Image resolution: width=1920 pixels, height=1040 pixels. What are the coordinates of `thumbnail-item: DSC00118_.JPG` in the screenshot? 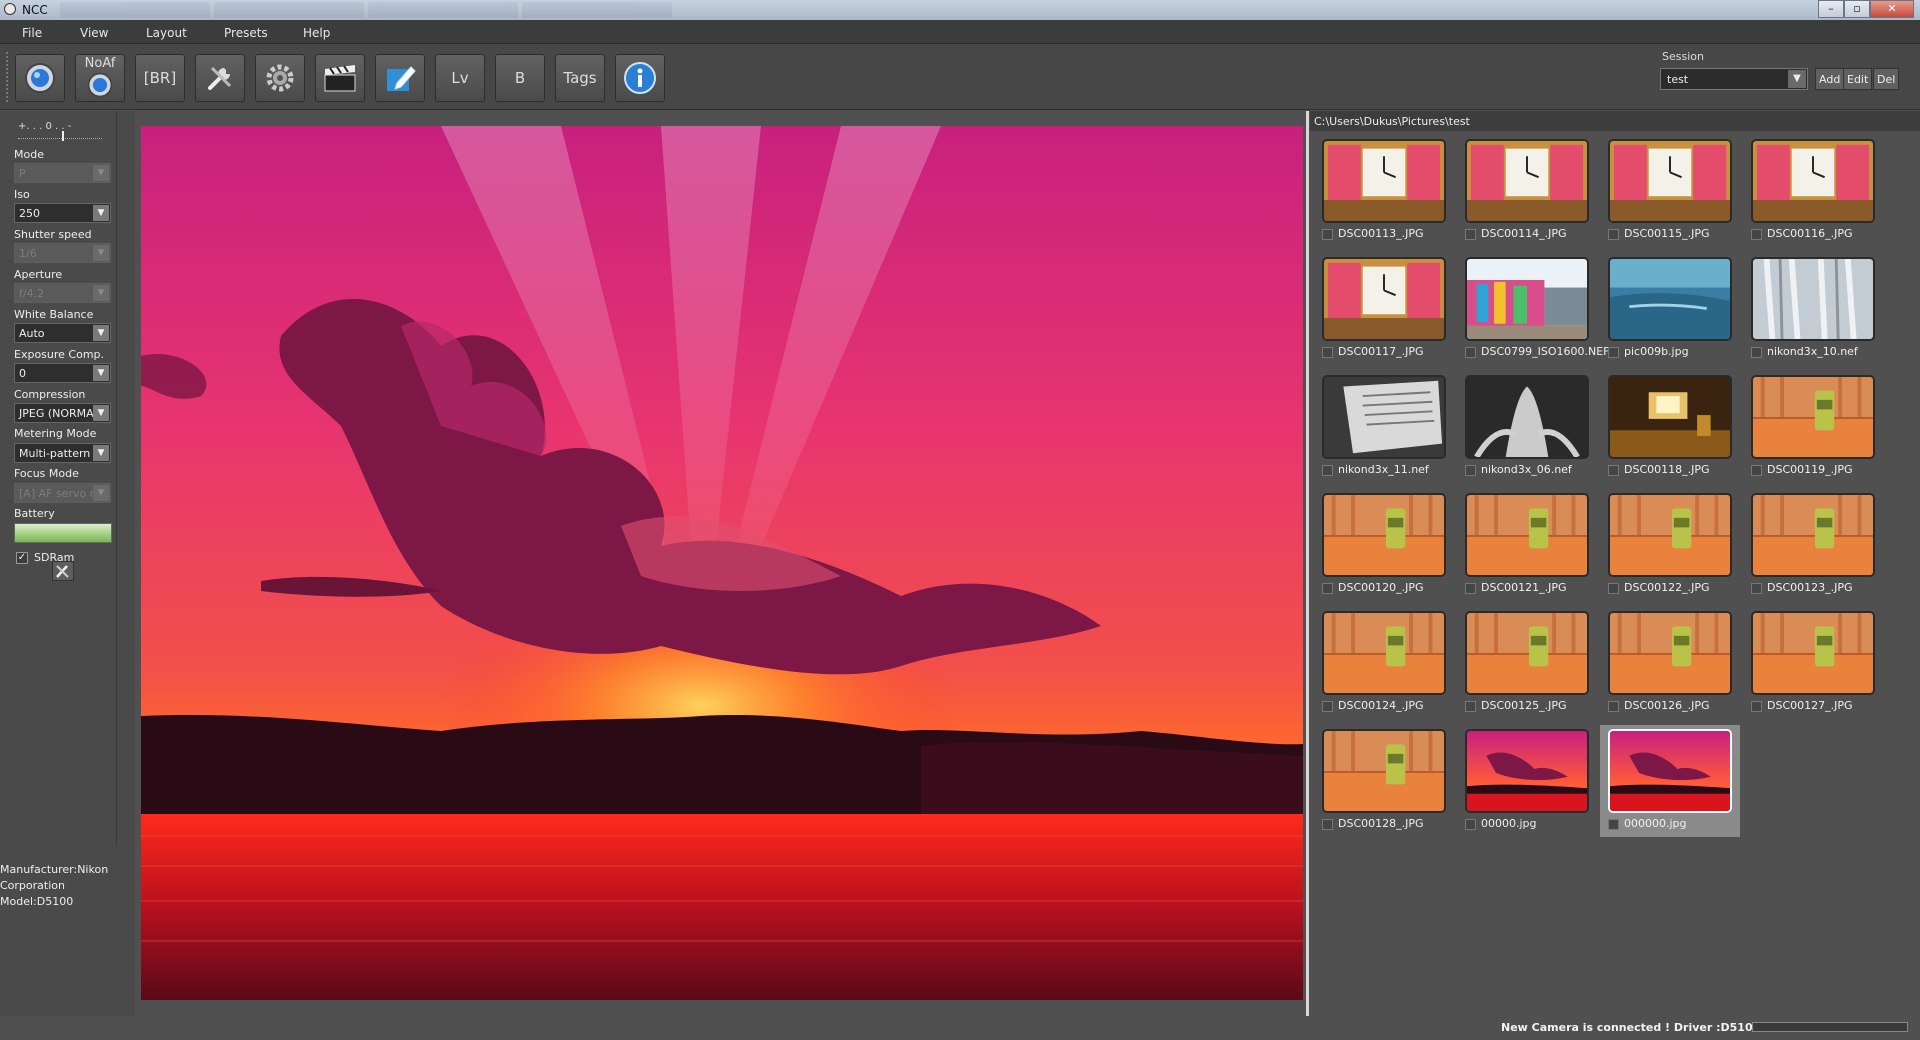 It's located at (1670, 427).